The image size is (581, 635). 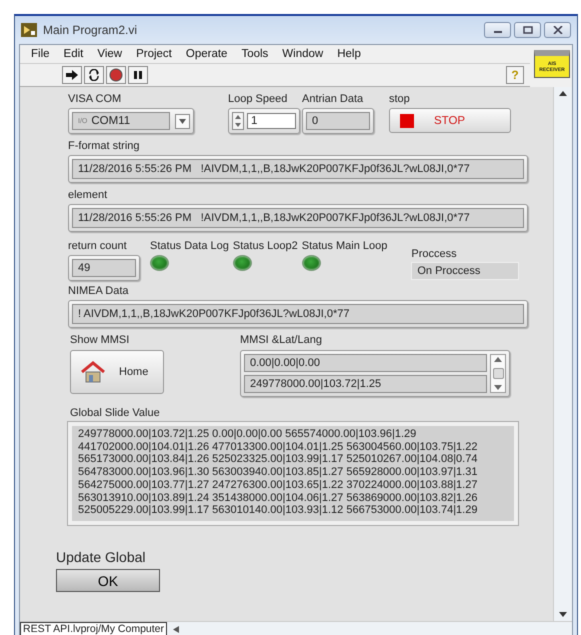 What do you see at coordinates (265, 246) in the screenshot?
I see `status-label: Status Loop2` at bounding box center [265, 246].